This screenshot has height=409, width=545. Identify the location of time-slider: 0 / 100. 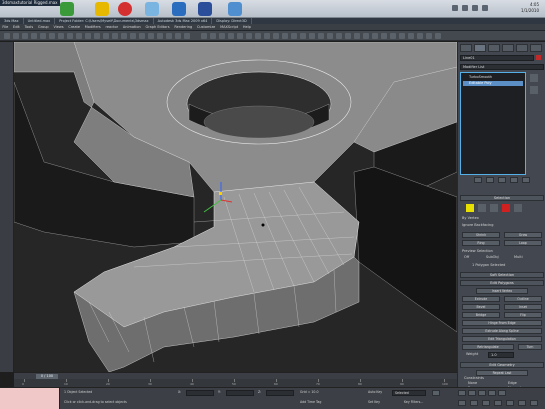
(235, 375).